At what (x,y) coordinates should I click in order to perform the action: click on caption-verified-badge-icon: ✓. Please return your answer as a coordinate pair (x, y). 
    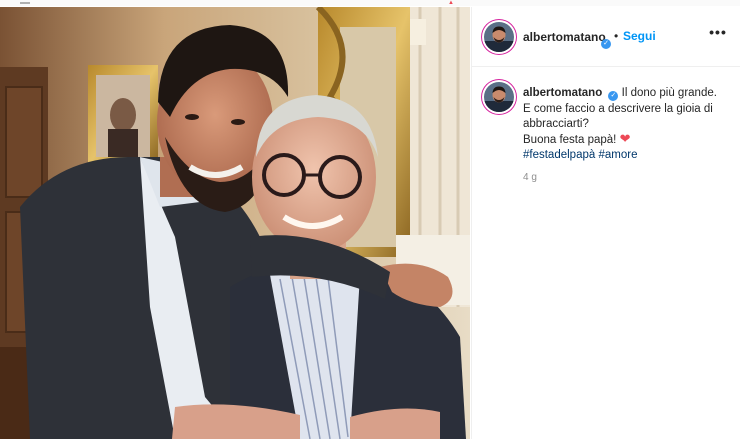
    Looking at the image, I should click on (613, 96).